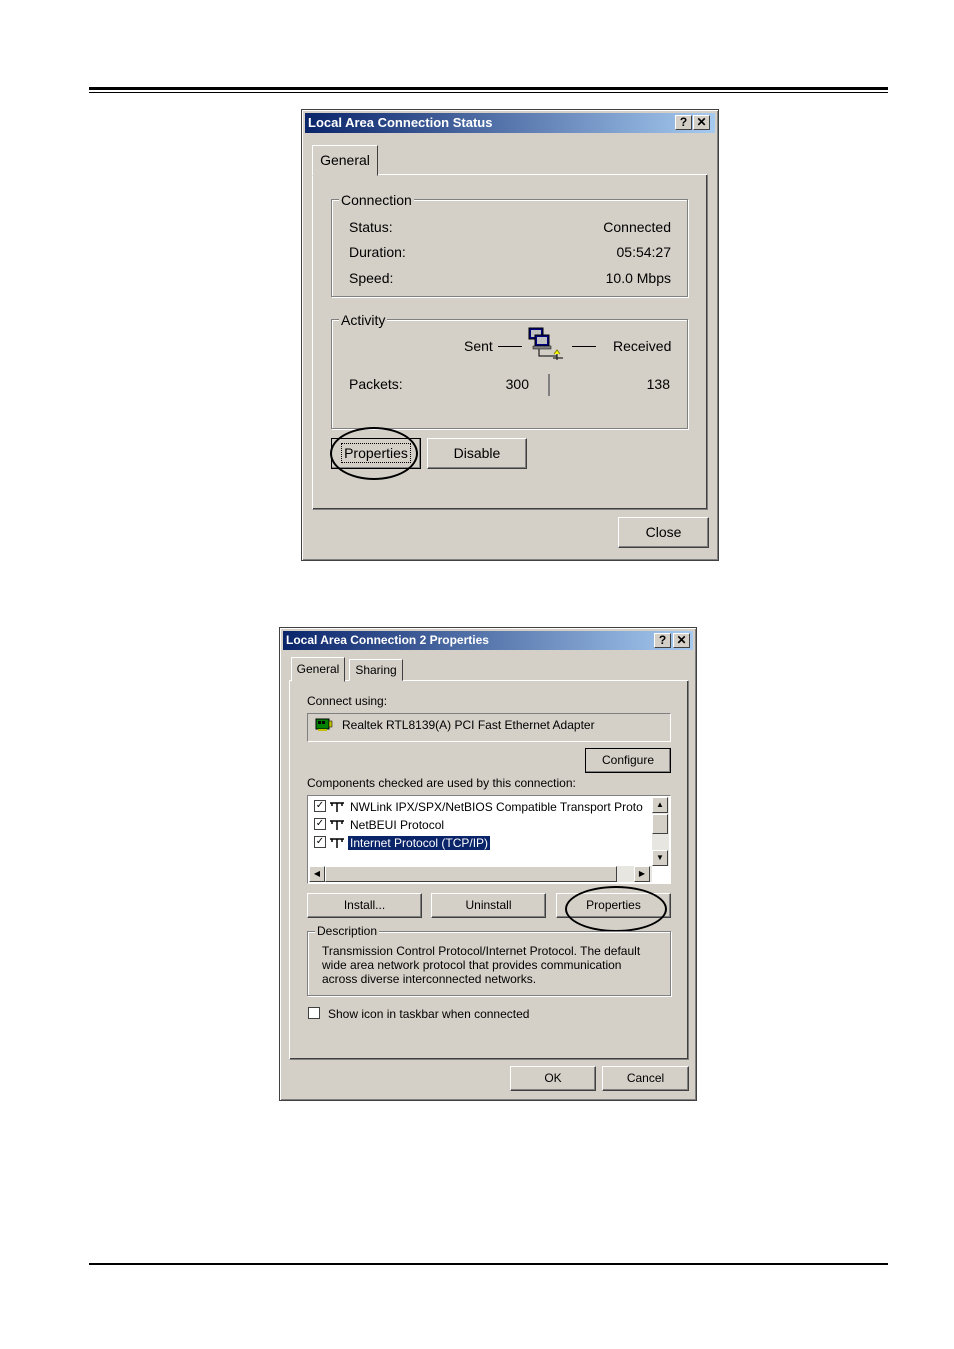 The width and height of the screenshot is (954, 1349). I want to click on component-checkbox-nwlink: ✓, so click(320, 806).